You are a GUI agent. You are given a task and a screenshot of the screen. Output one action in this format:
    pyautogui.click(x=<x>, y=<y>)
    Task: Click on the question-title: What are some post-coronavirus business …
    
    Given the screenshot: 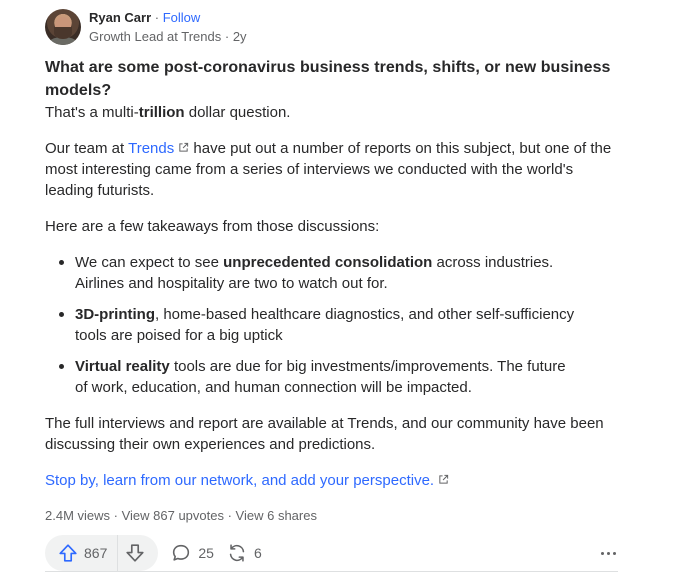 What is the action you would take?
    pyautogui.click(x=331, y=79)
    